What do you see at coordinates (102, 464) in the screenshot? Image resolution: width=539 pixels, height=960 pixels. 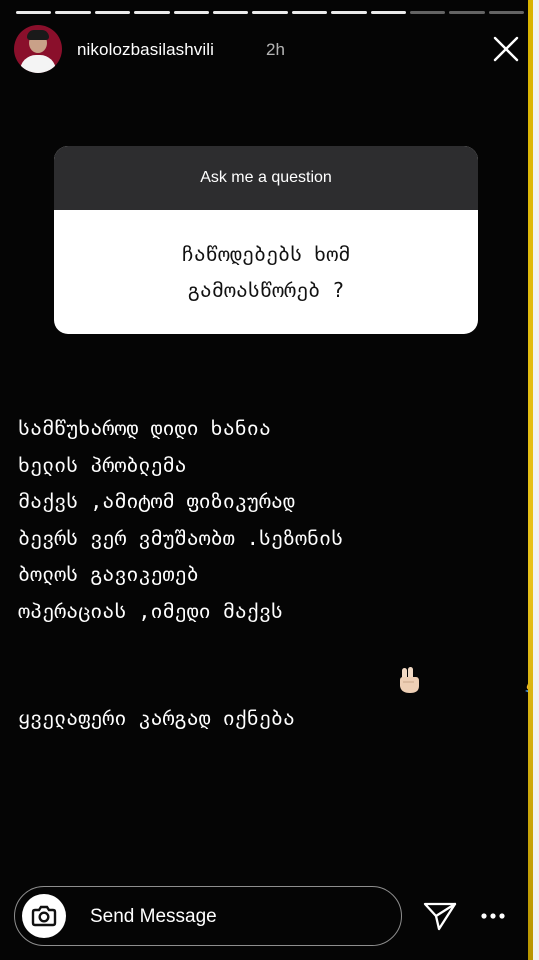 I see `answer-line: ხელის პრობლემა` at bounding box center [102, 464].